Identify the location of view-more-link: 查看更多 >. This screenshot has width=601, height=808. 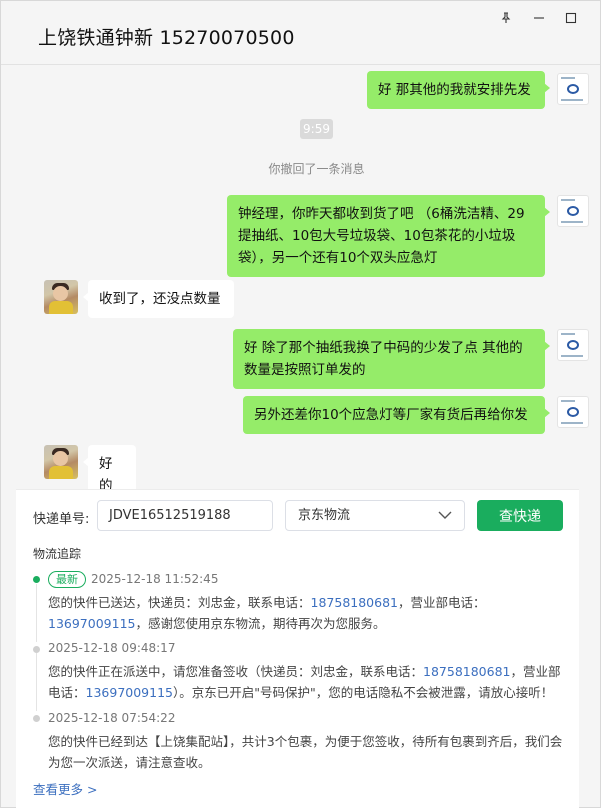
(65, 788).